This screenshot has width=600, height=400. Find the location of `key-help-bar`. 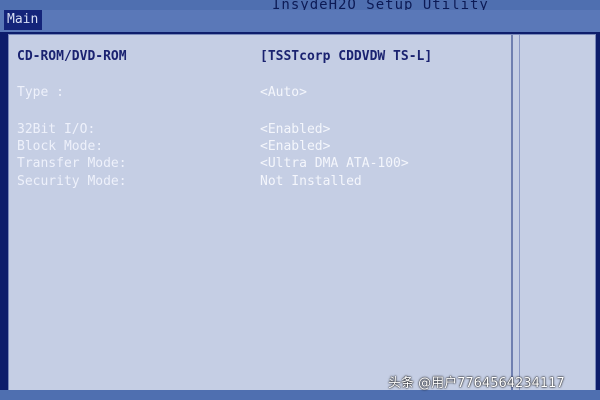

key-help-bar is located at coordinates (300, 395).